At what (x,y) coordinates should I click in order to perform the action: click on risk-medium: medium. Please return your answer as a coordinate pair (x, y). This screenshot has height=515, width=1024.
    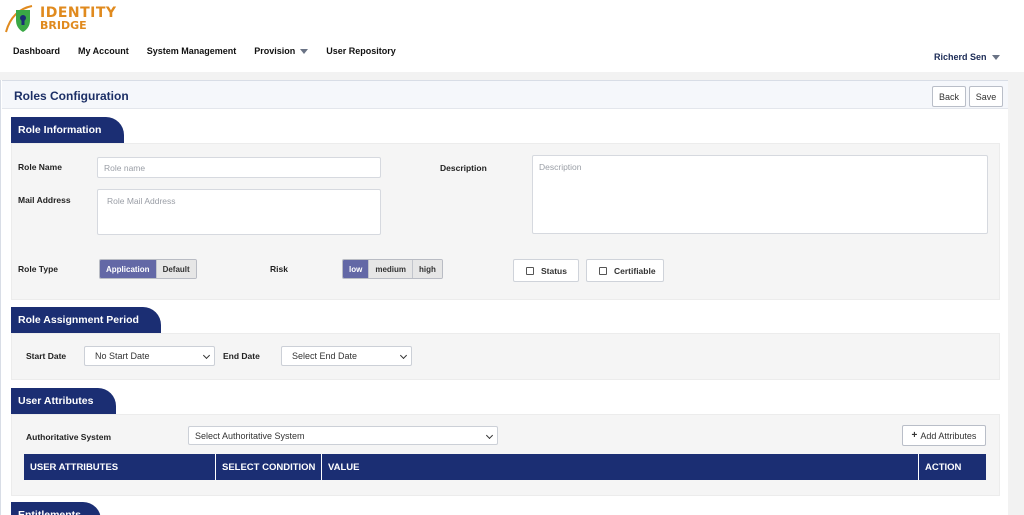
    Looking at the image, I should click on (391, 269).